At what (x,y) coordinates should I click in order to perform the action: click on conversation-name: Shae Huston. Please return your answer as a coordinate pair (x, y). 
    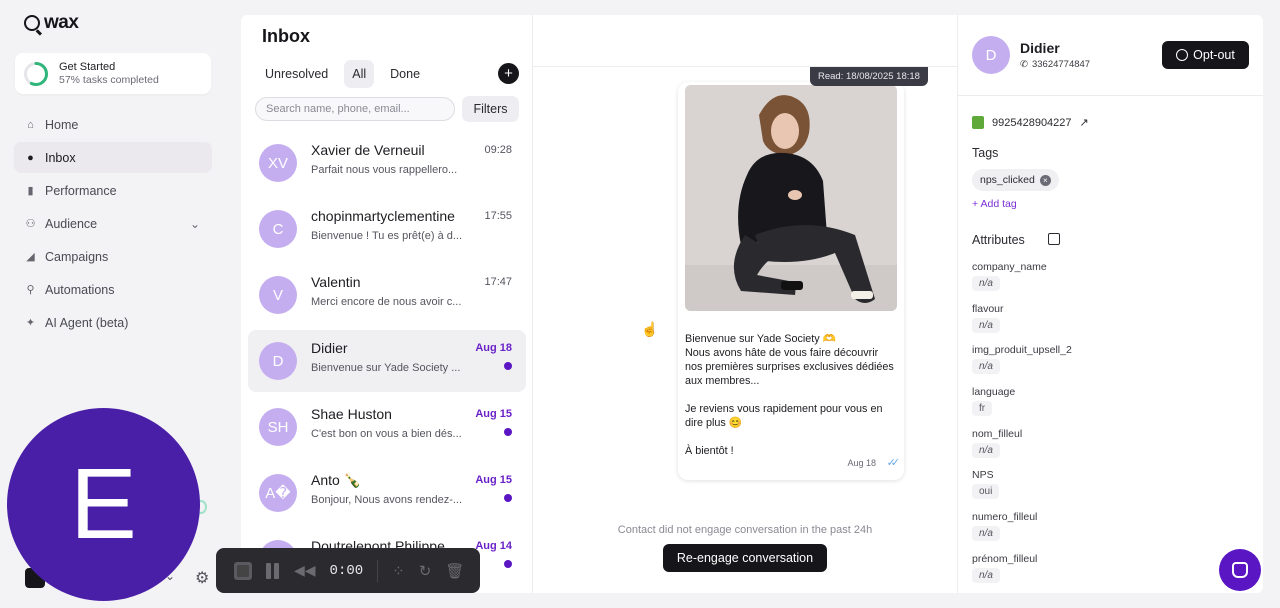
    Looking at the image, I should click on (351, 414).